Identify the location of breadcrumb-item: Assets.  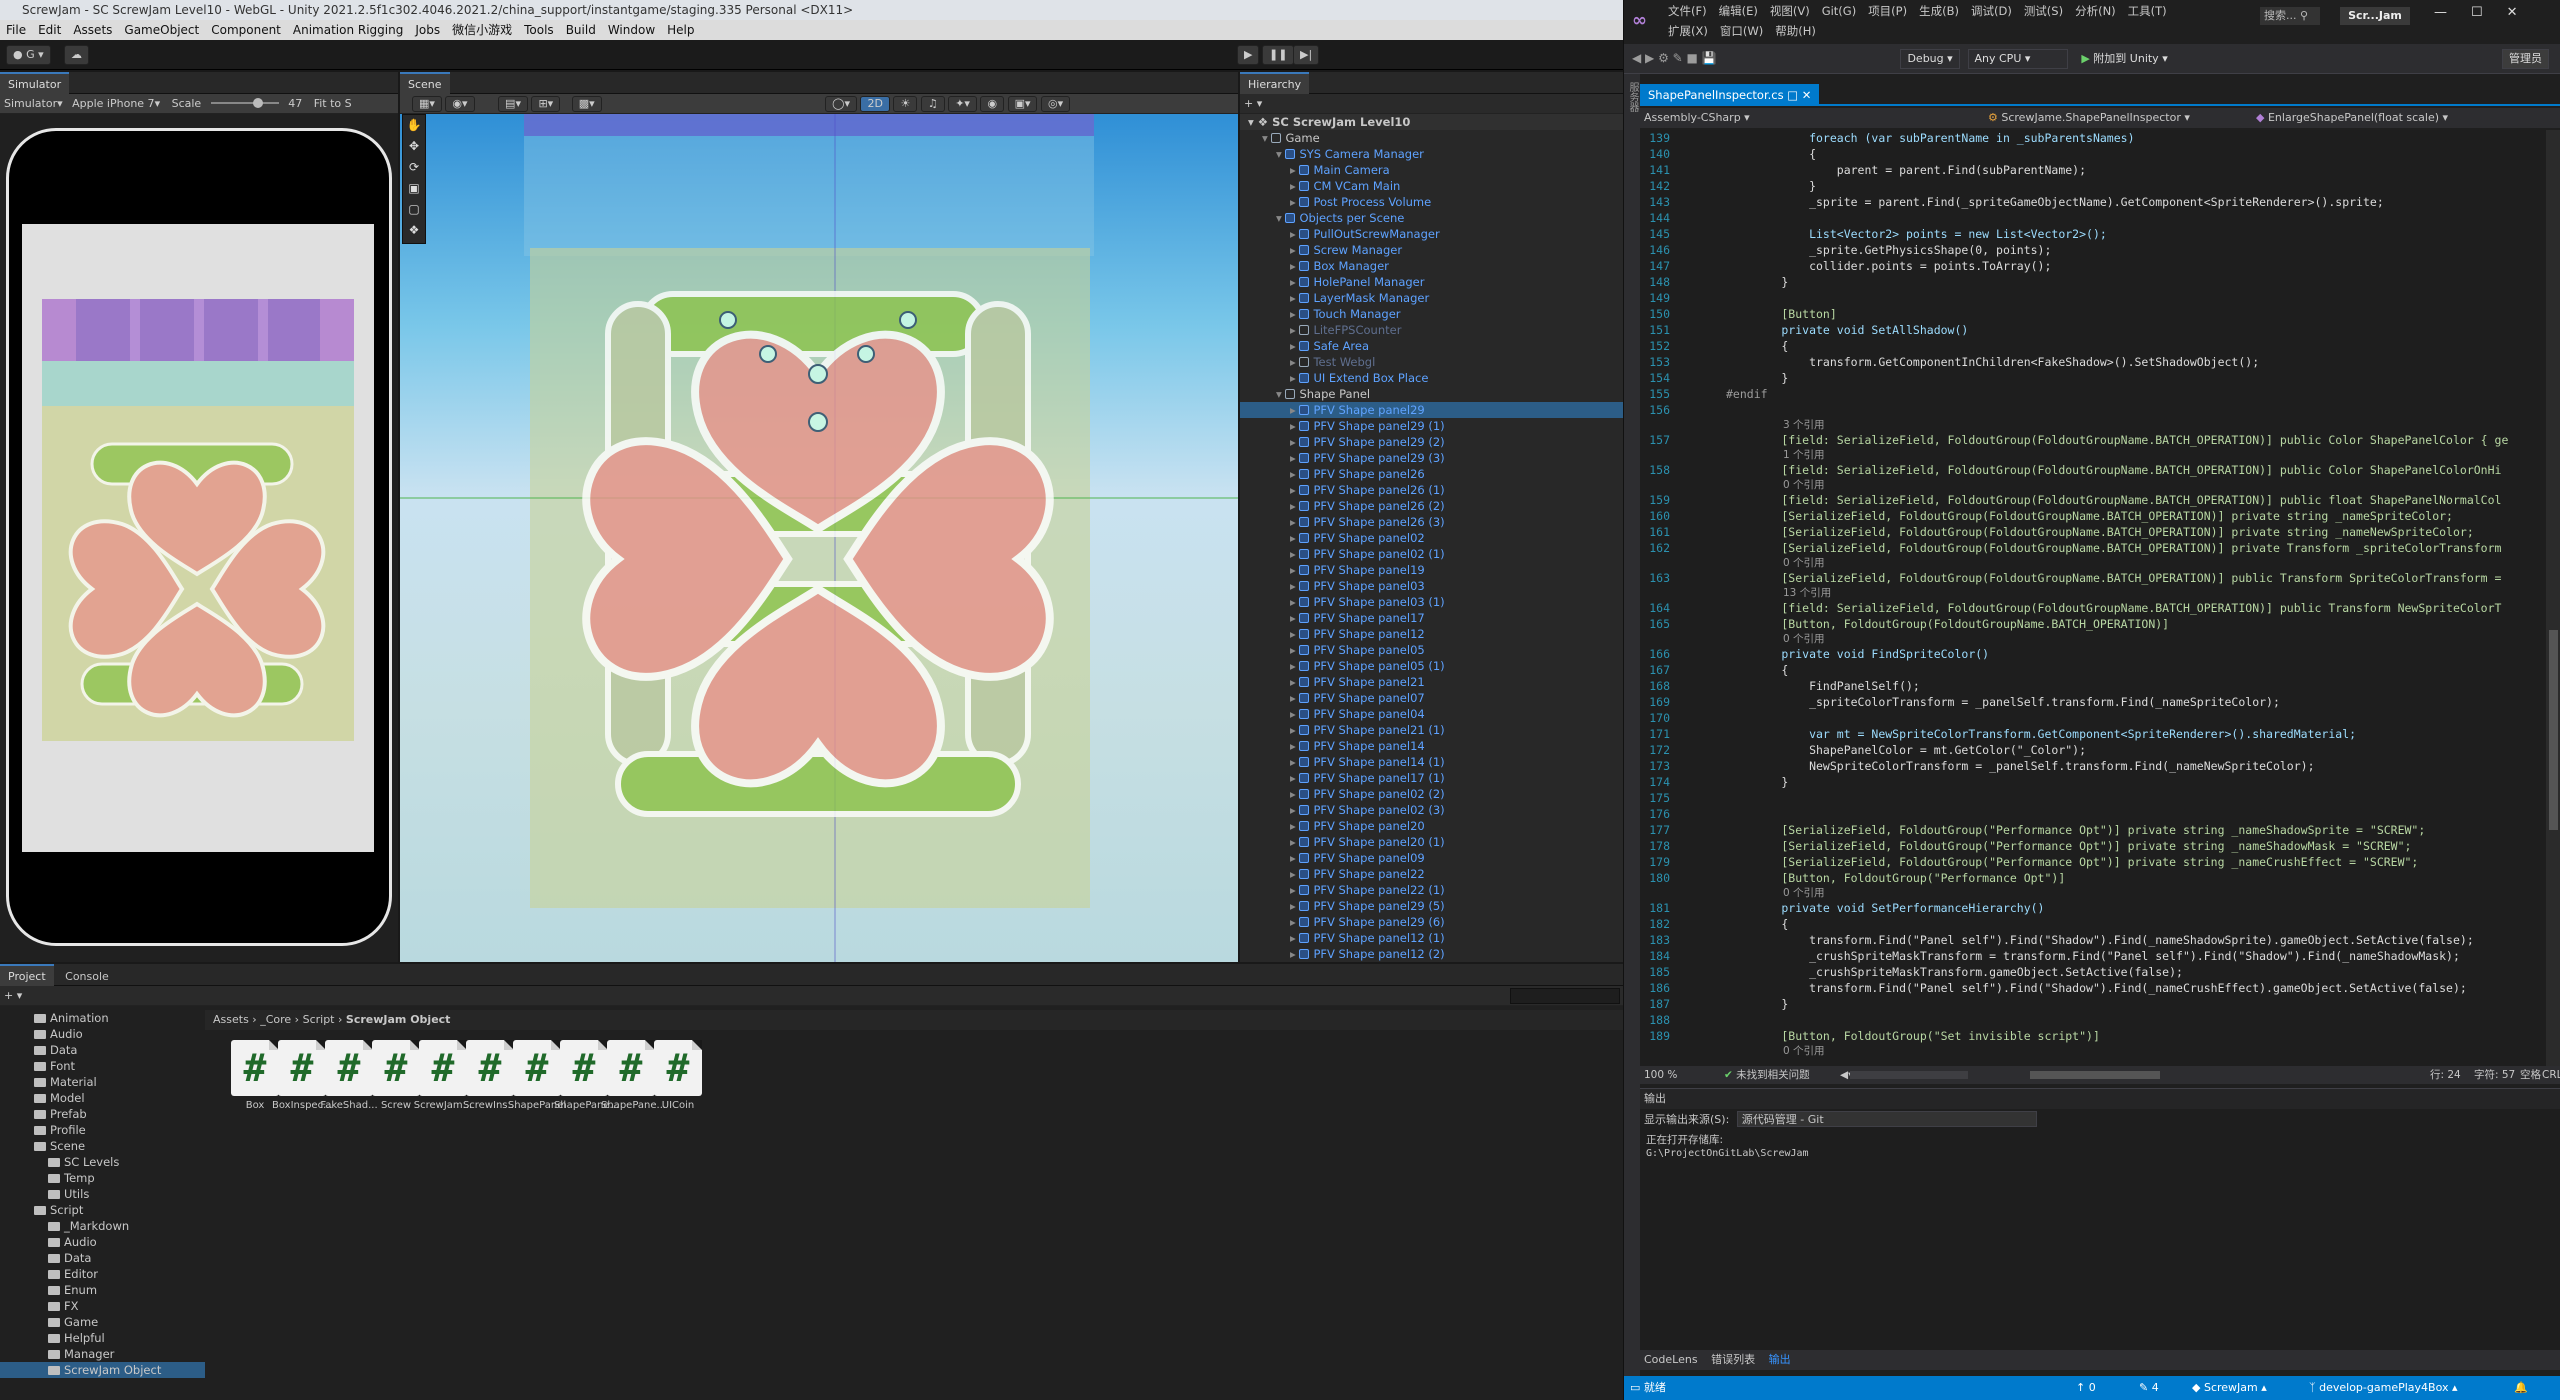
(231, 1019).